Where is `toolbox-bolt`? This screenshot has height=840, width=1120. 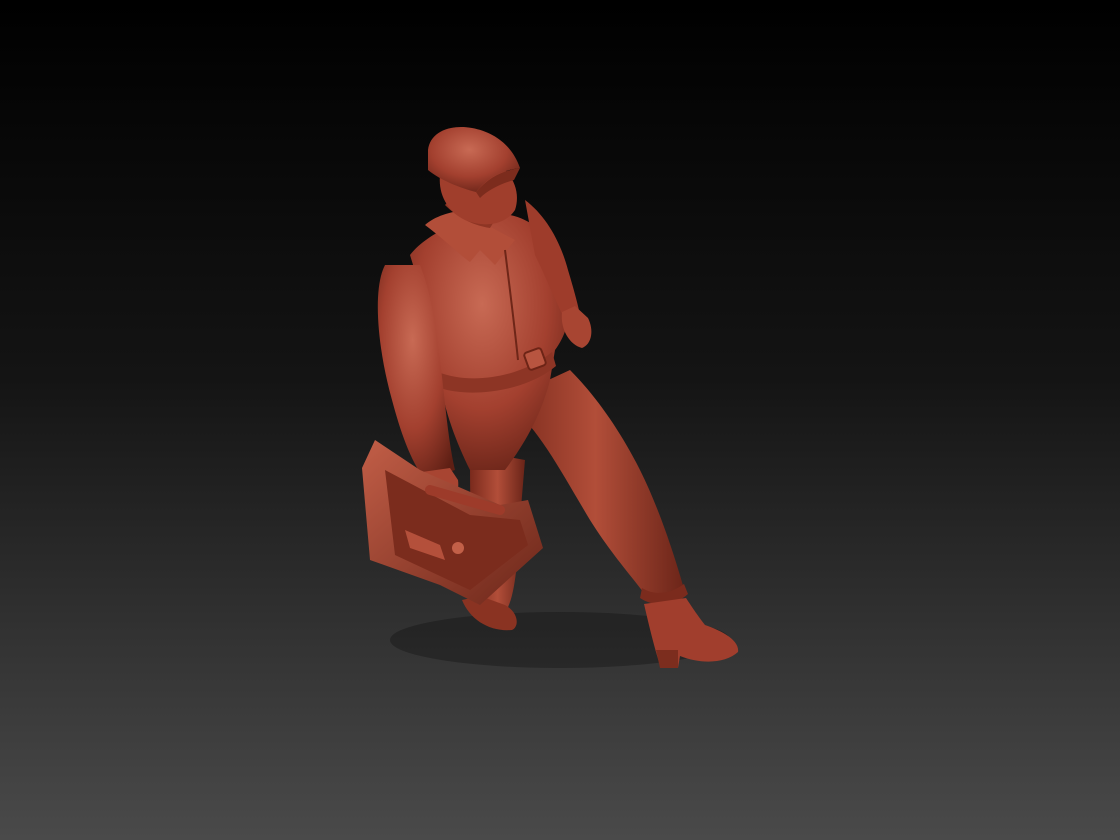 toolbox-bolt is located at coordinates (458, 548).